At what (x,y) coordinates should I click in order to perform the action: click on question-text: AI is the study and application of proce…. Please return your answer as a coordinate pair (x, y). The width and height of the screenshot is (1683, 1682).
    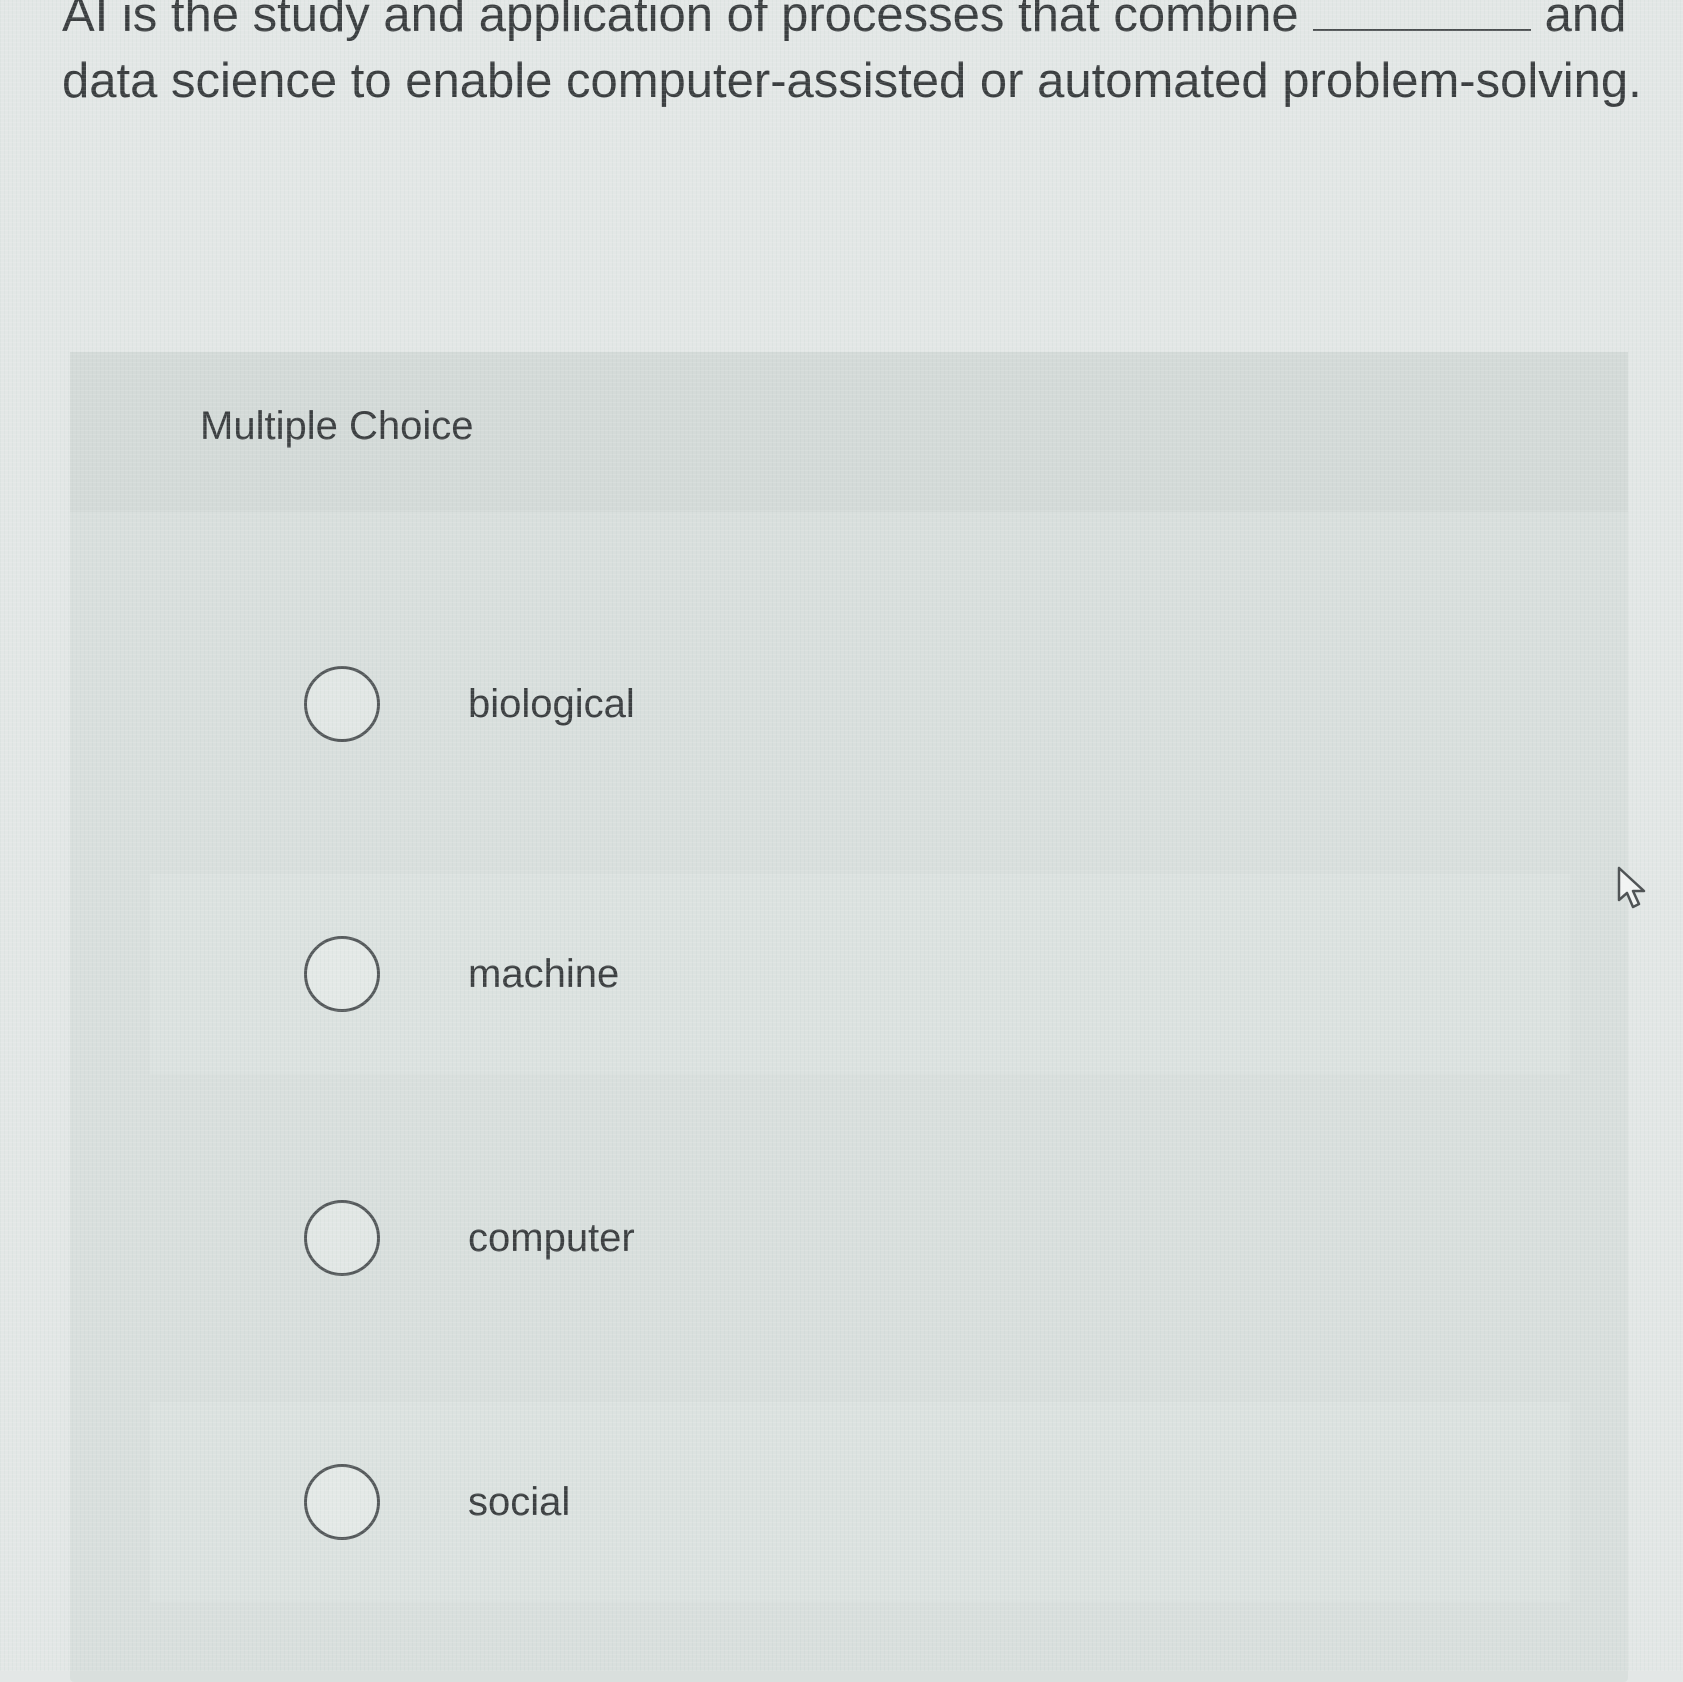
    Looking at the image, I should click on (852, 57).